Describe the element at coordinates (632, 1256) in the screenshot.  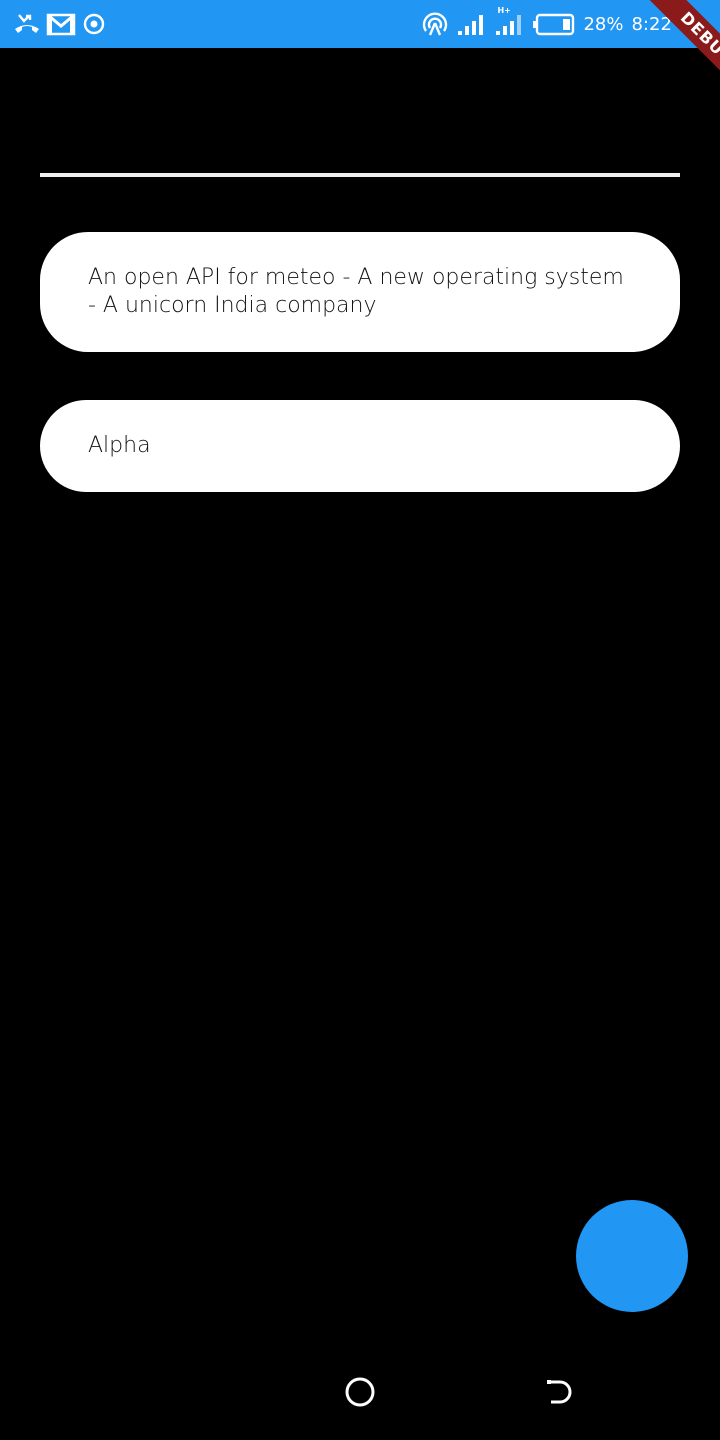
I see `floating-action-button` at that location.